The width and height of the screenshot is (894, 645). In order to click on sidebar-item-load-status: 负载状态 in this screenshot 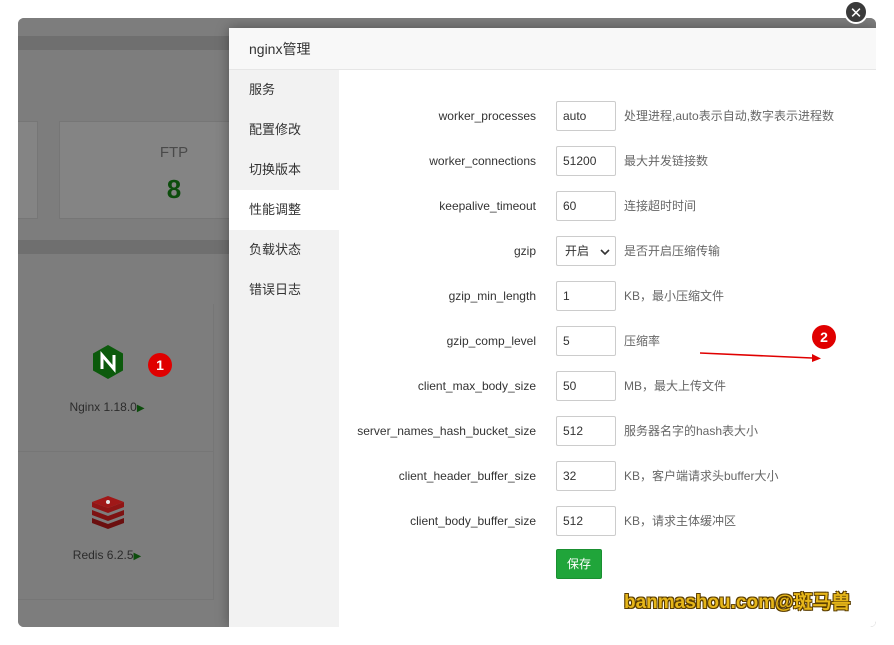, I will do `click(284, 250)`.